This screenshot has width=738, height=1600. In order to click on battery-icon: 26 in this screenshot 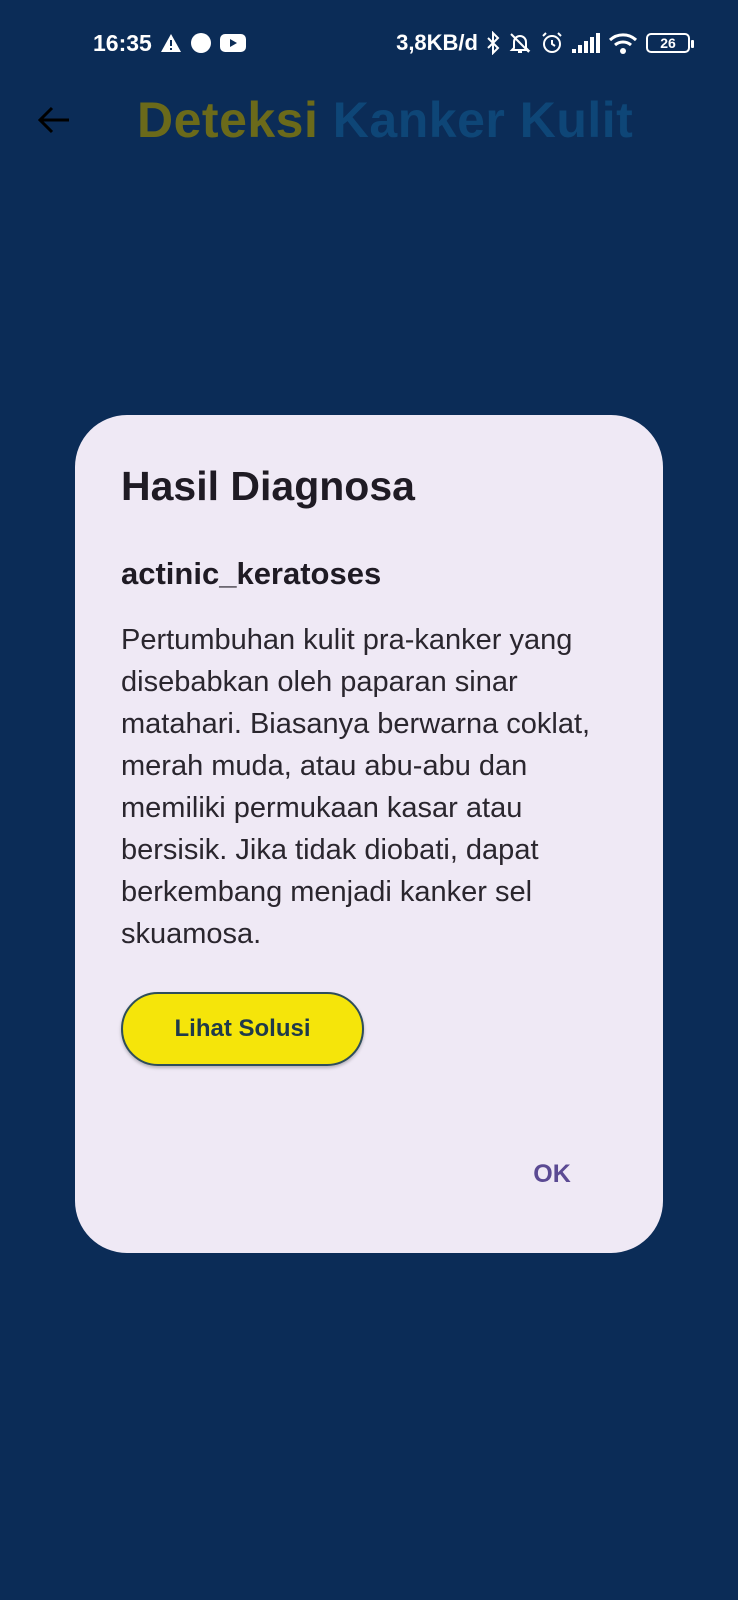, I will do `click(670, 43)`.